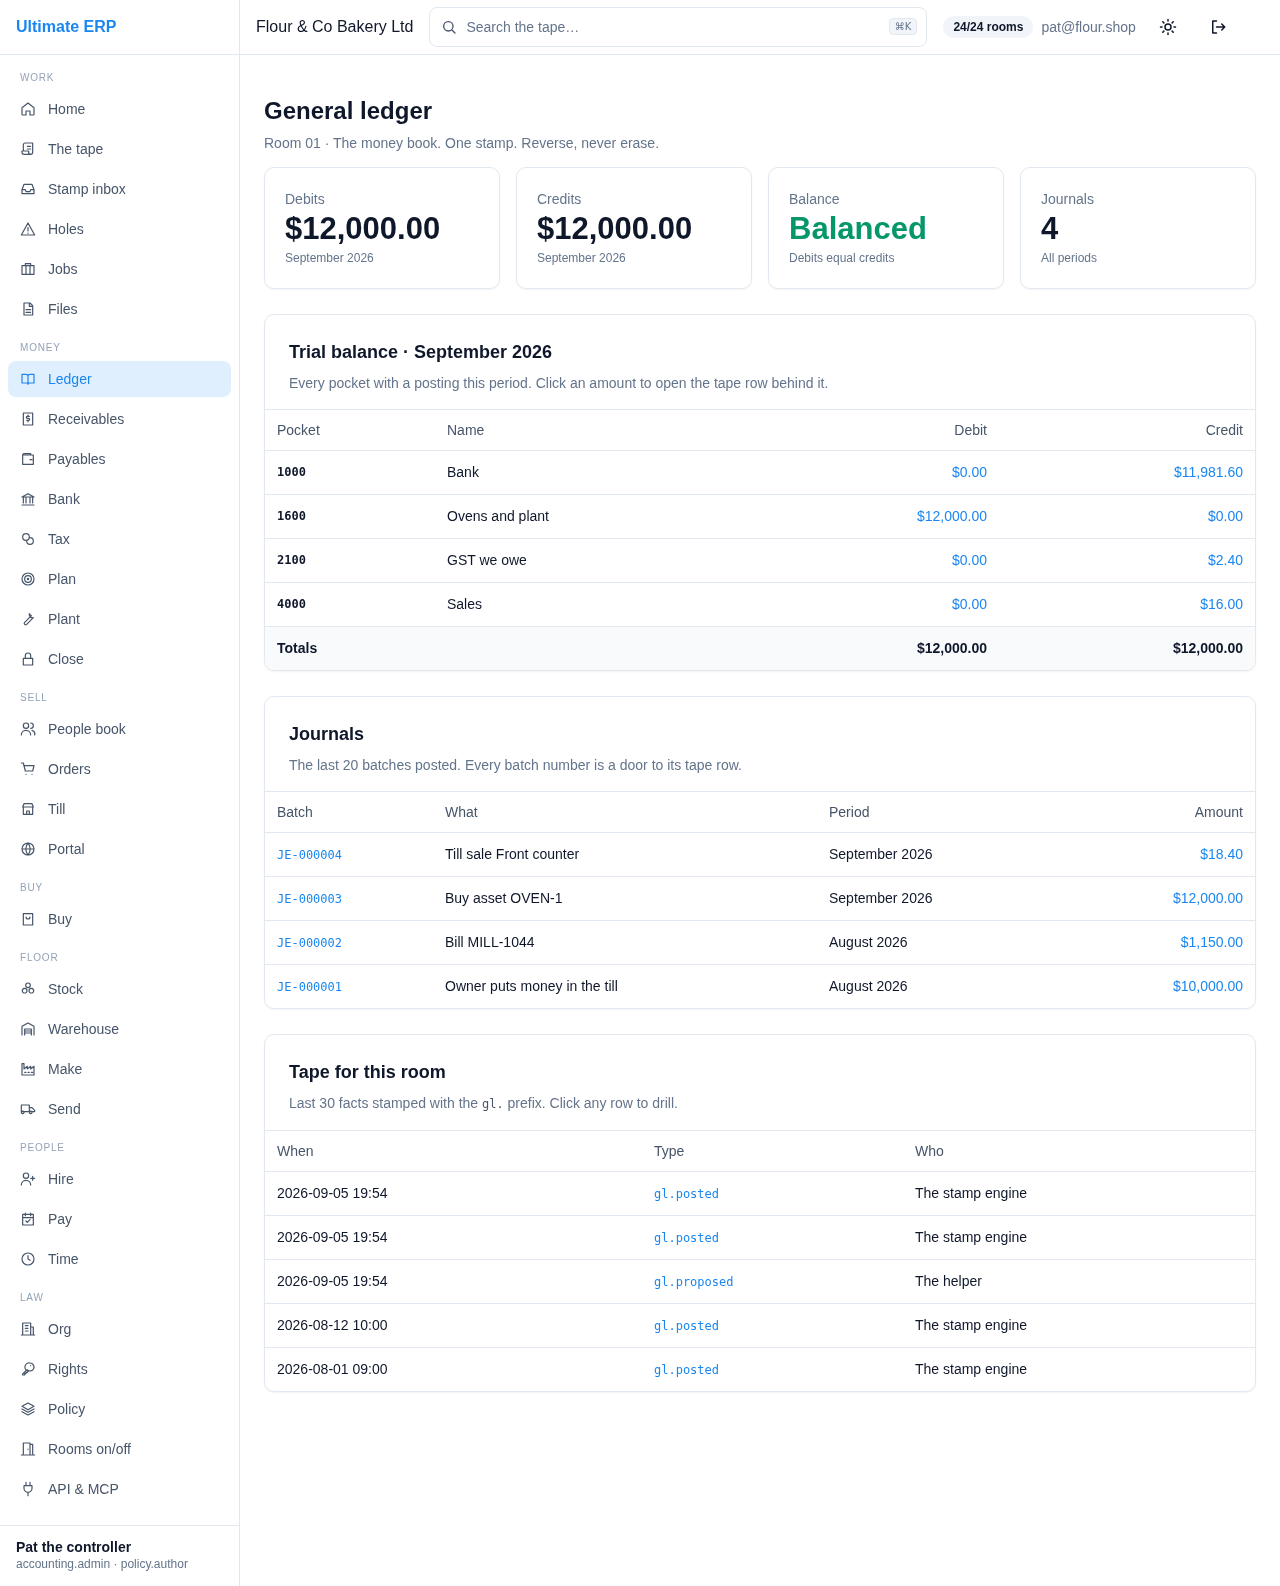  Describe the element at coordinates (421, 352) in the screenshot. I see `panel-title: Trial balance · September 2026` at that location.